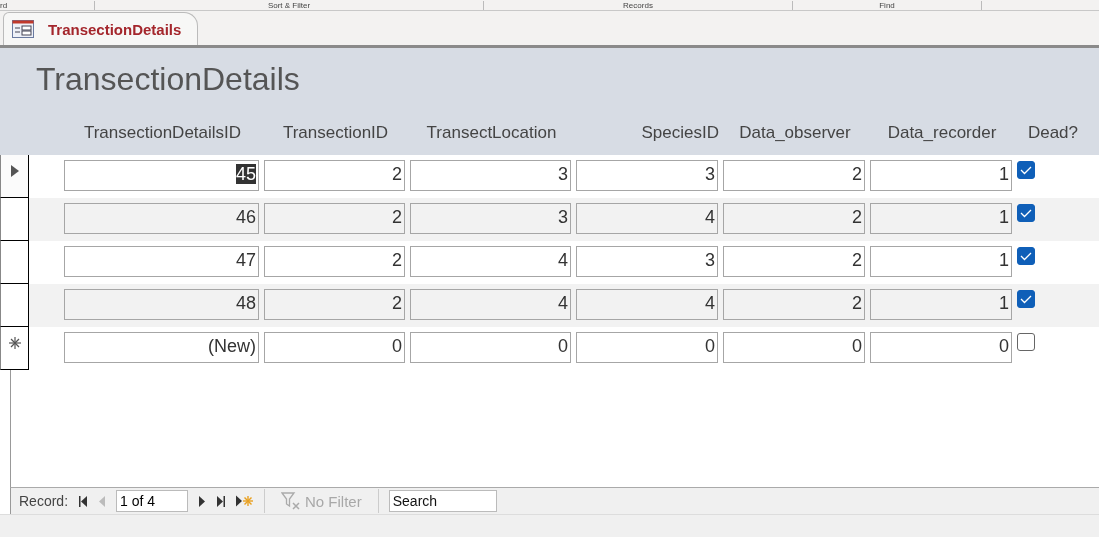  I want to click on ribbon-group-label: Sort & Filter, so click(289, 5).